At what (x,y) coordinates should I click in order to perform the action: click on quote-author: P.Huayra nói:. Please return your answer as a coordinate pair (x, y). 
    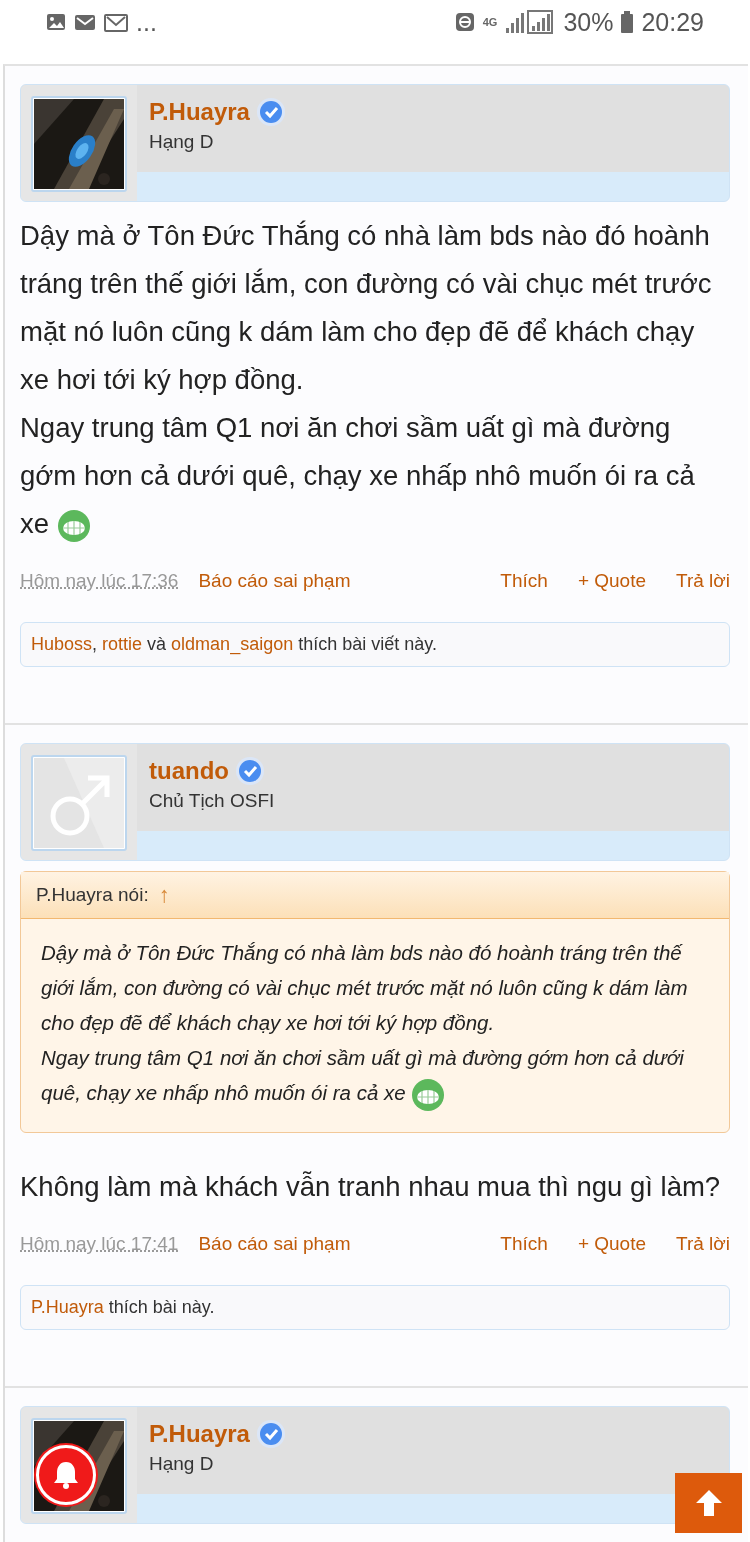
    Looking at the image, I should click on (92, 895).